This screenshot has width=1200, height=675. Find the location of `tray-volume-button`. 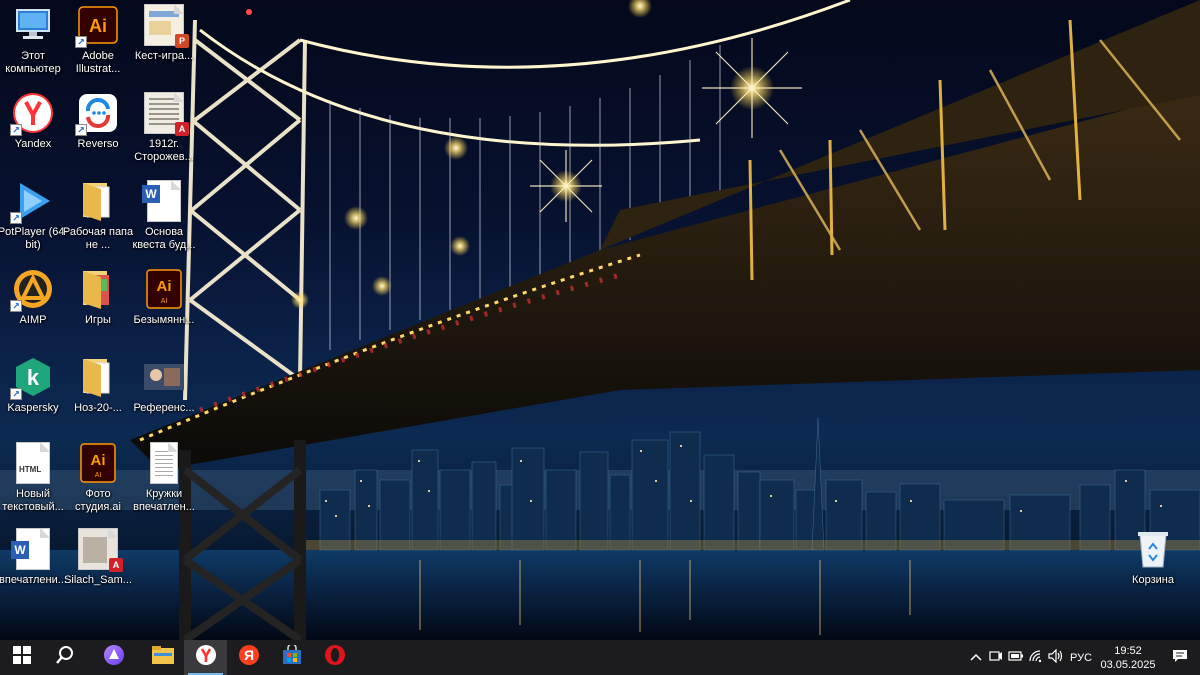

tray-volume-button is located at coordinates (1056, 657).